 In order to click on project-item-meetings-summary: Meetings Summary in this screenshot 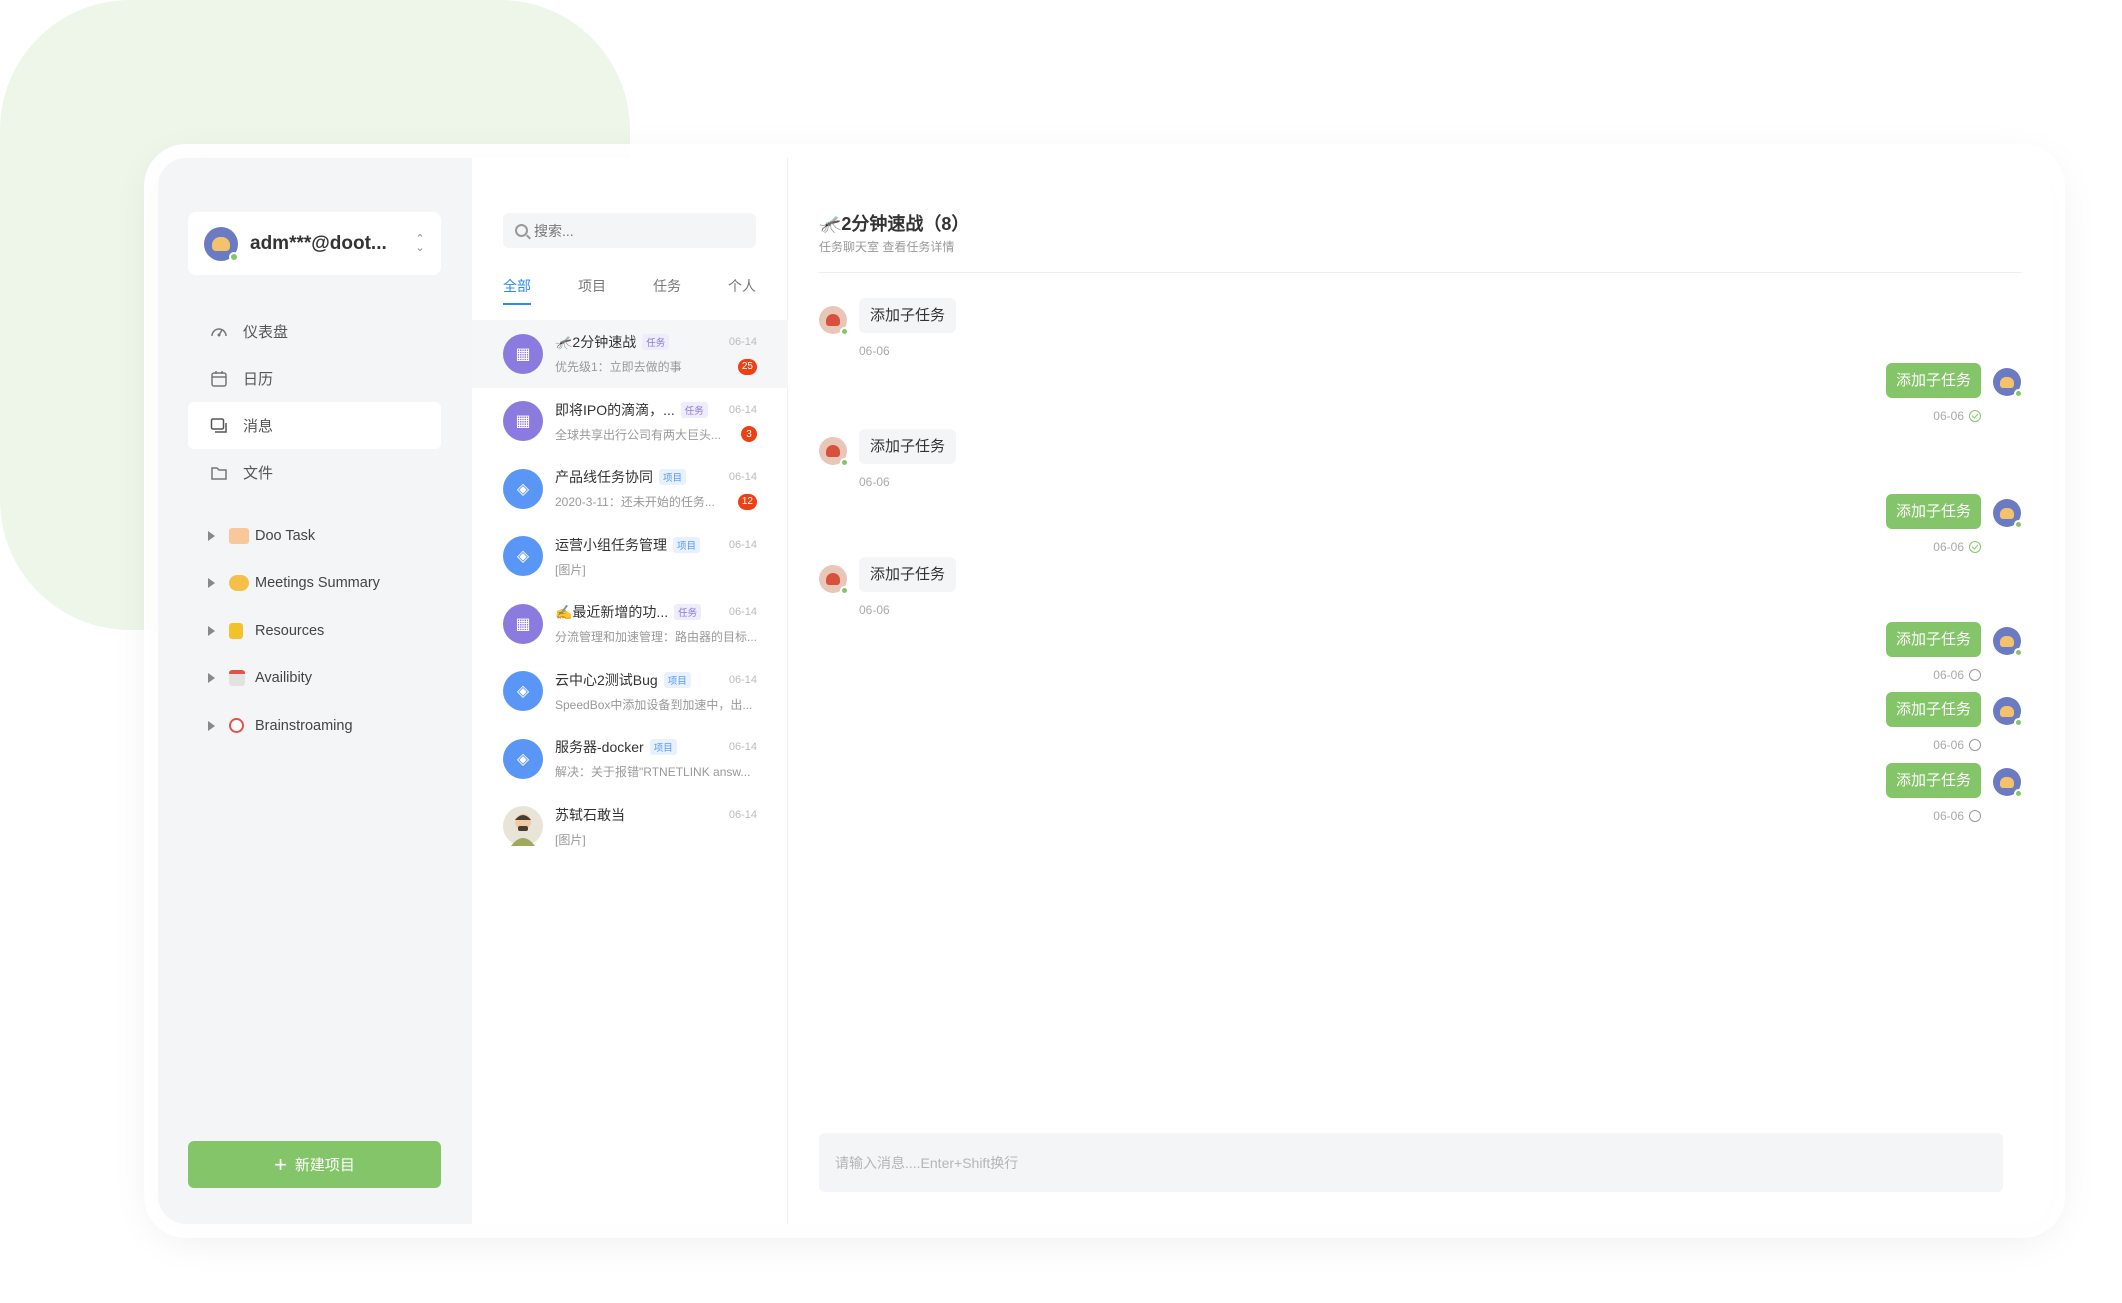, I will do `click(328, 584)`.